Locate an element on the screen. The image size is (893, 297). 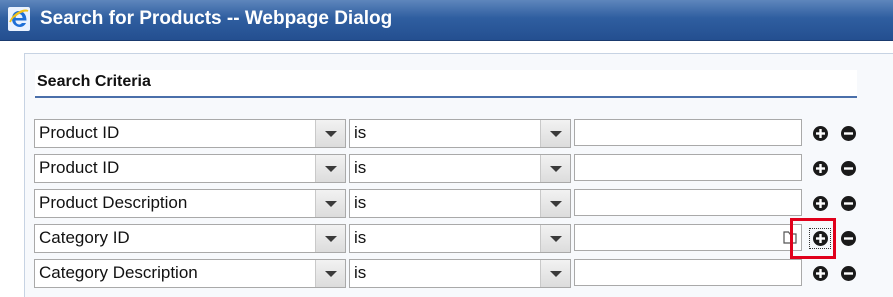
section-title: Search Criteria is located at coordinates (94, 81).